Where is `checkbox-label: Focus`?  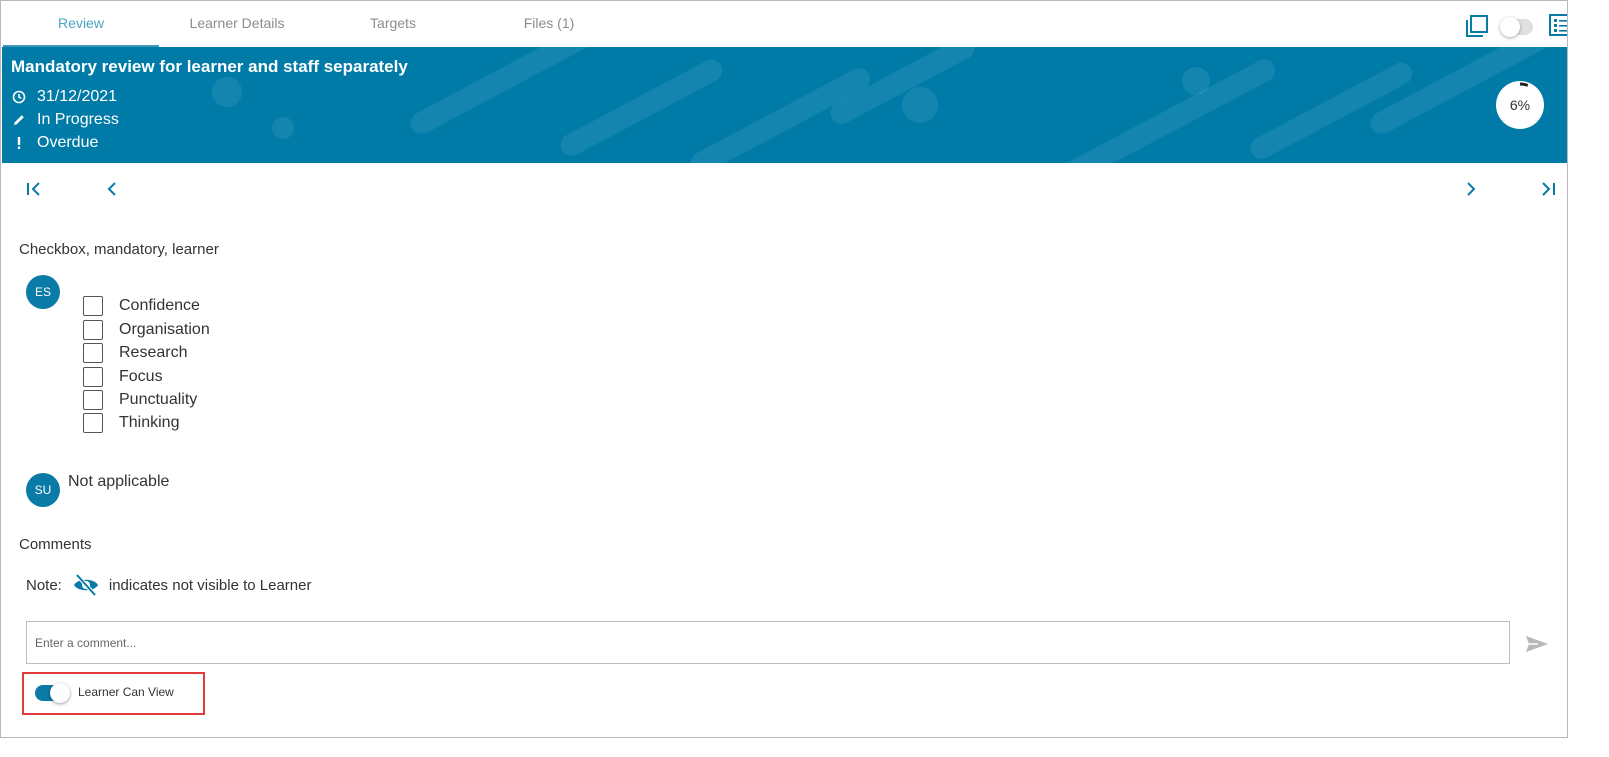
checkbox-label: Focus is located at coordinates (141, 376).